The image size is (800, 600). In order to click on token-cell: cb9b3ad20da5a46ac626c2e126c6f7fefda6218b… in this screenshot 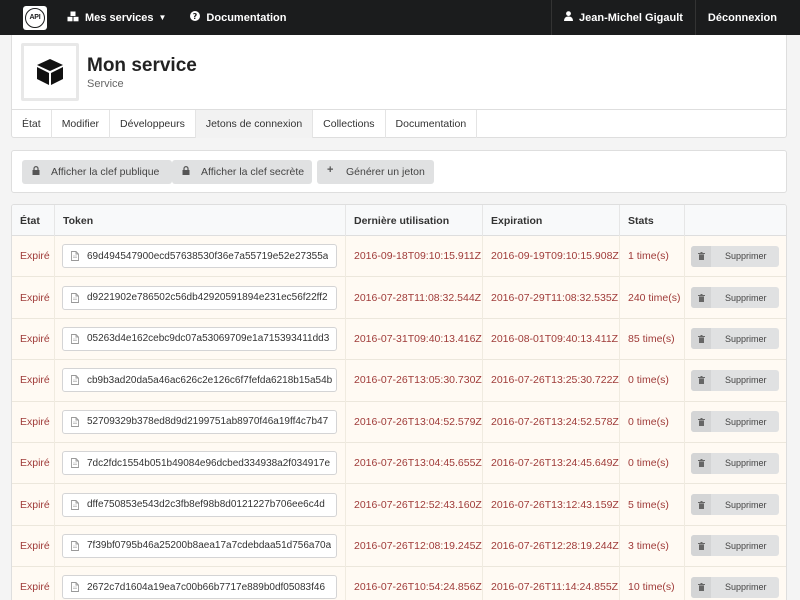, I will do `click(200, 380)`.